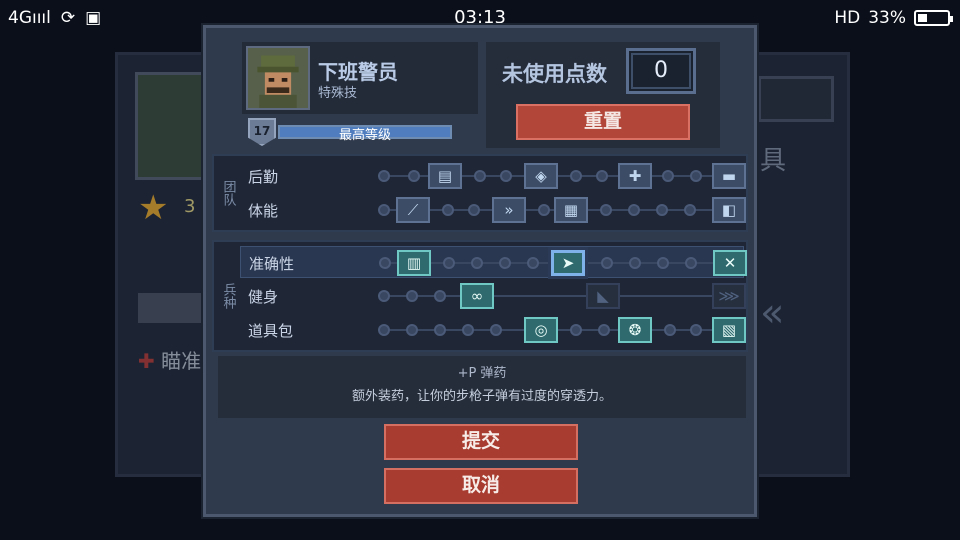 Image resolution: width=960 pixels, height=540 pixels. I want to click on row-label: 后勤, so click(263, 177).